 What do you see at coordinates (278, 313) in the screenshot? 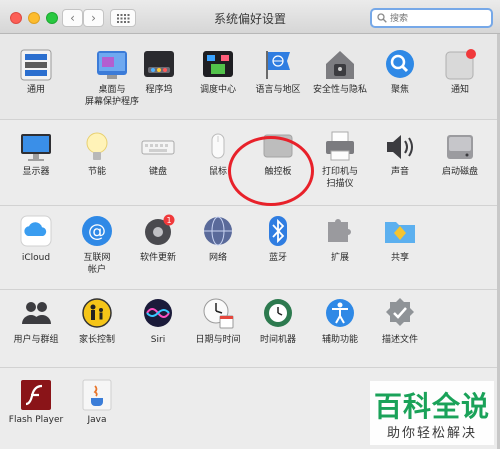
I see `time-machine-icon` at bounding box center [278, 313].